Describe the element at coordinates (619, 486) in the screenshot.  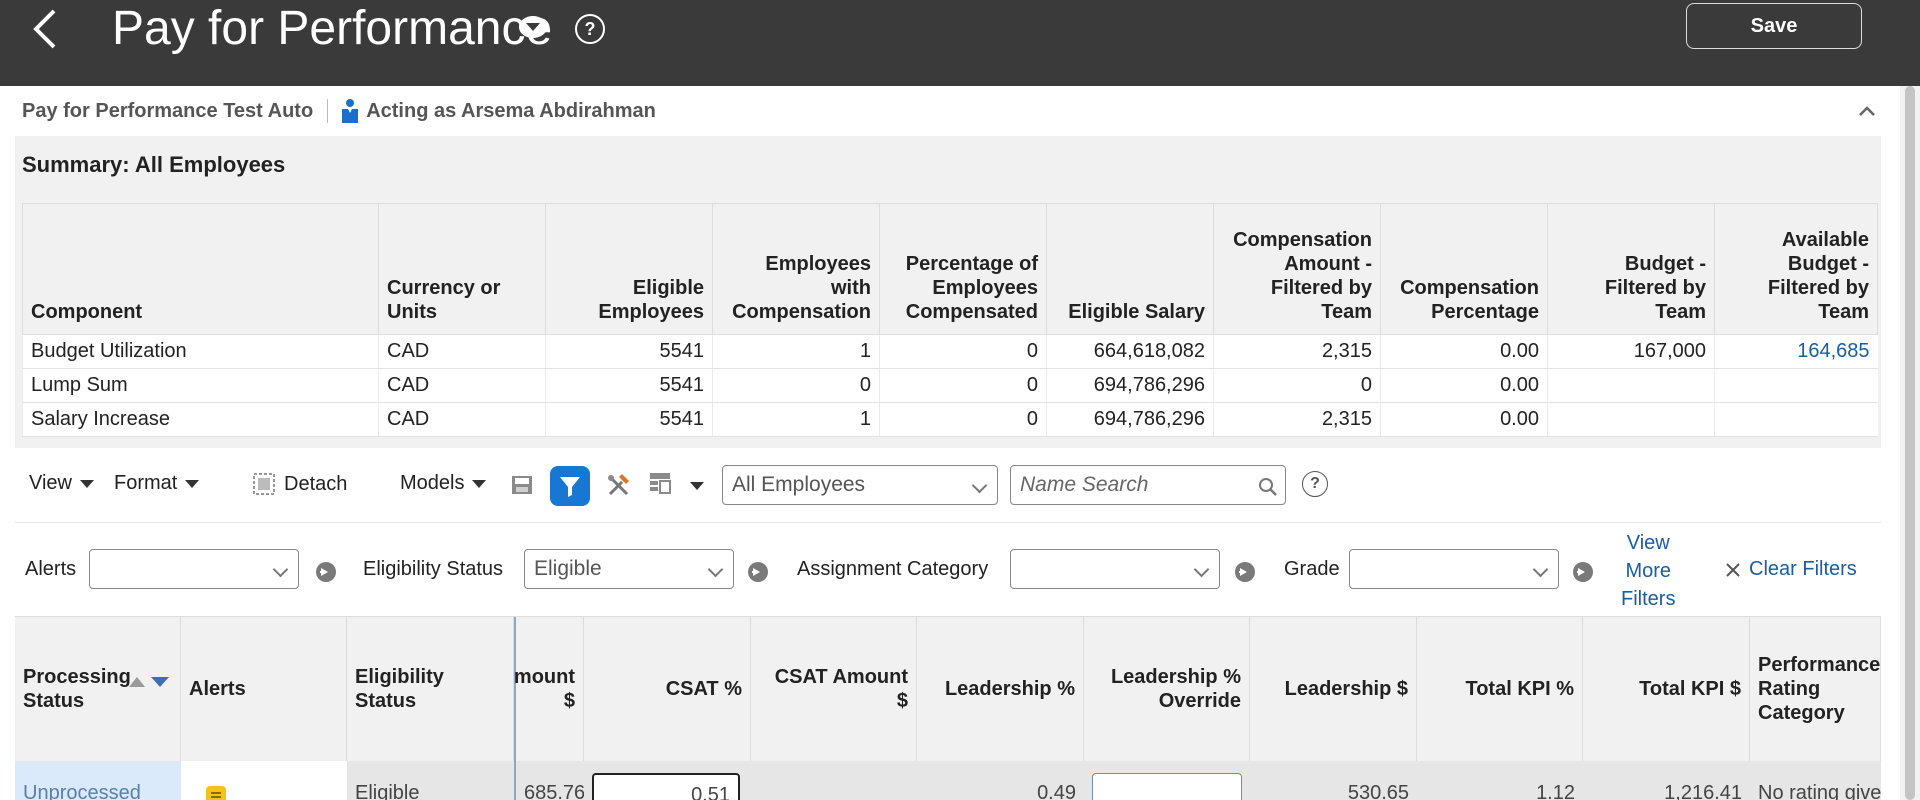
I see `tools-icon` at that location.